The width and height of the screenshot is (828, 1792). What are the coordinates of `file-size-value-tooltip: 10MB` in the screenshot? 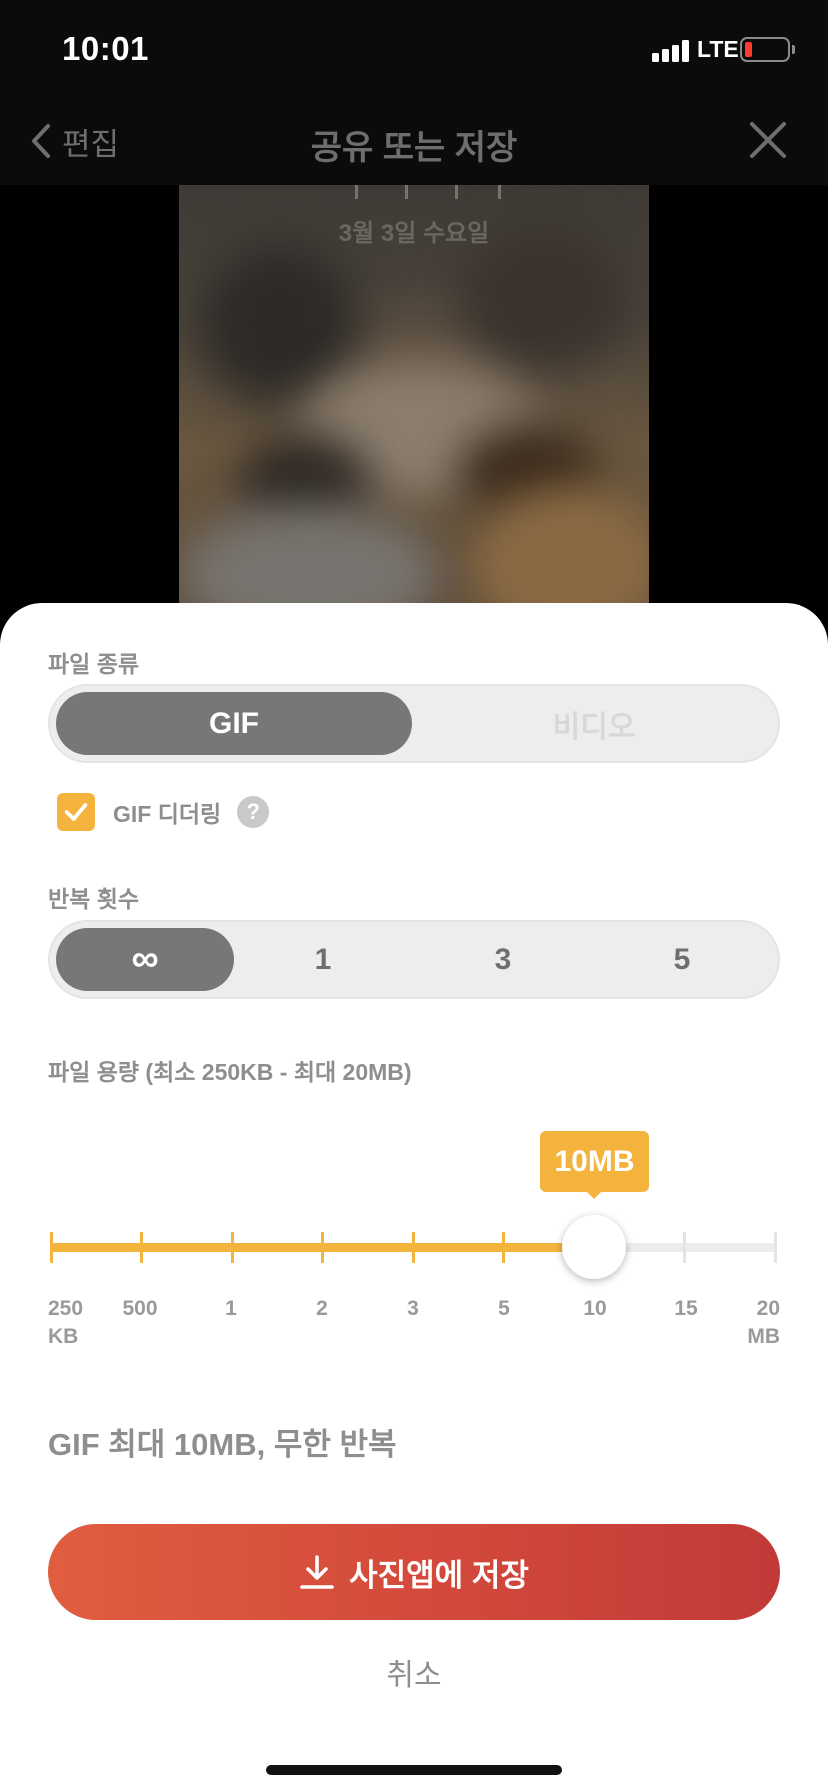 It's located at (594, 1161).